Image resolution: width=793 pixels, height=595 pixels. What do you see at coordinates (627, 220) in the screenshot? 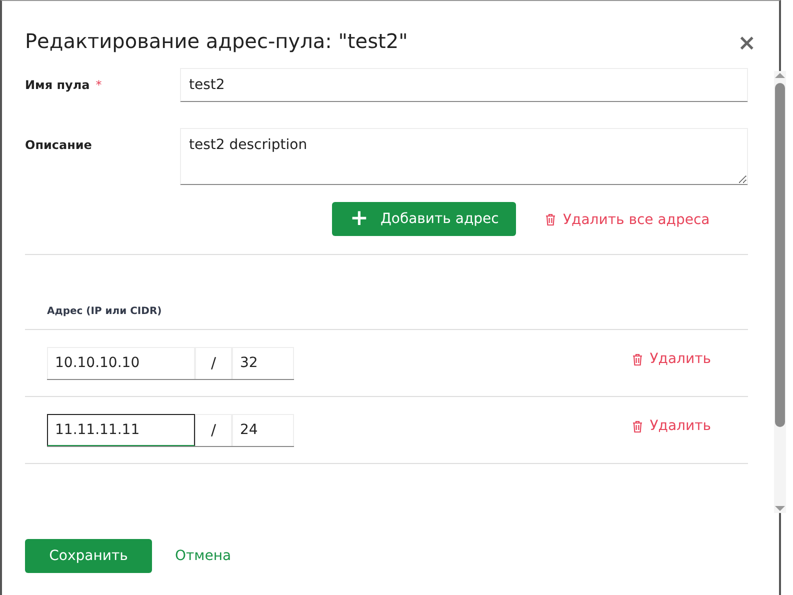
I see `delete-all-button: Удалить все адреса` at bounding box center [627, 220].